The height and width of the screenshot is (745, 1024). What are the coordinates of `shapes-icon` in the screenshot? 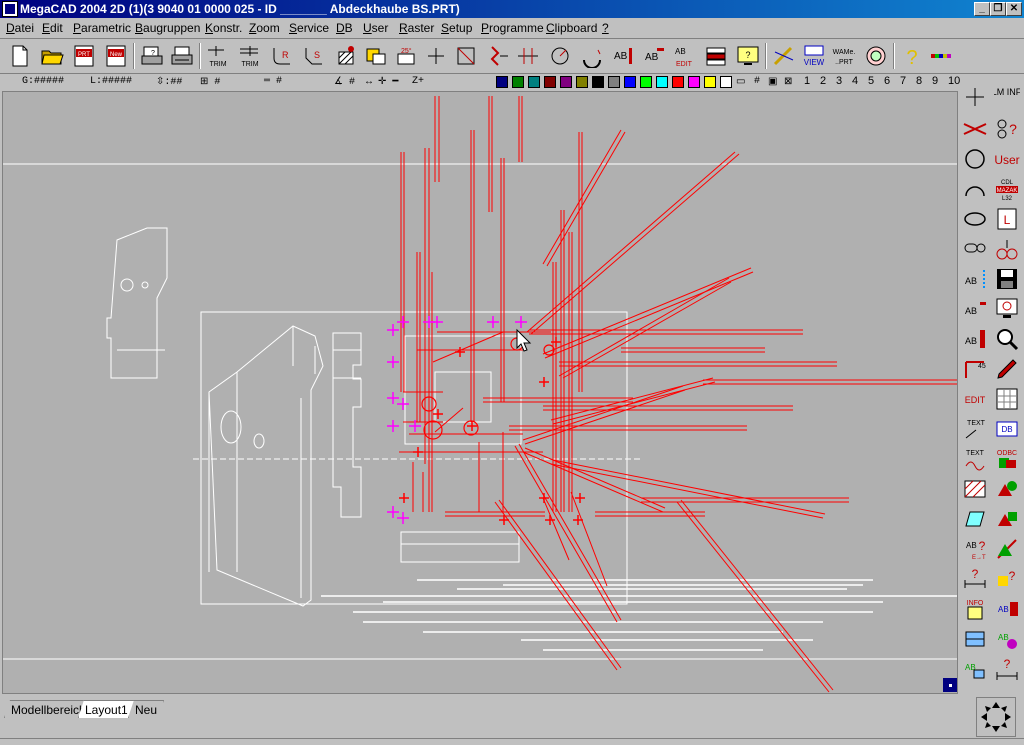 It's located at (1007, 489).